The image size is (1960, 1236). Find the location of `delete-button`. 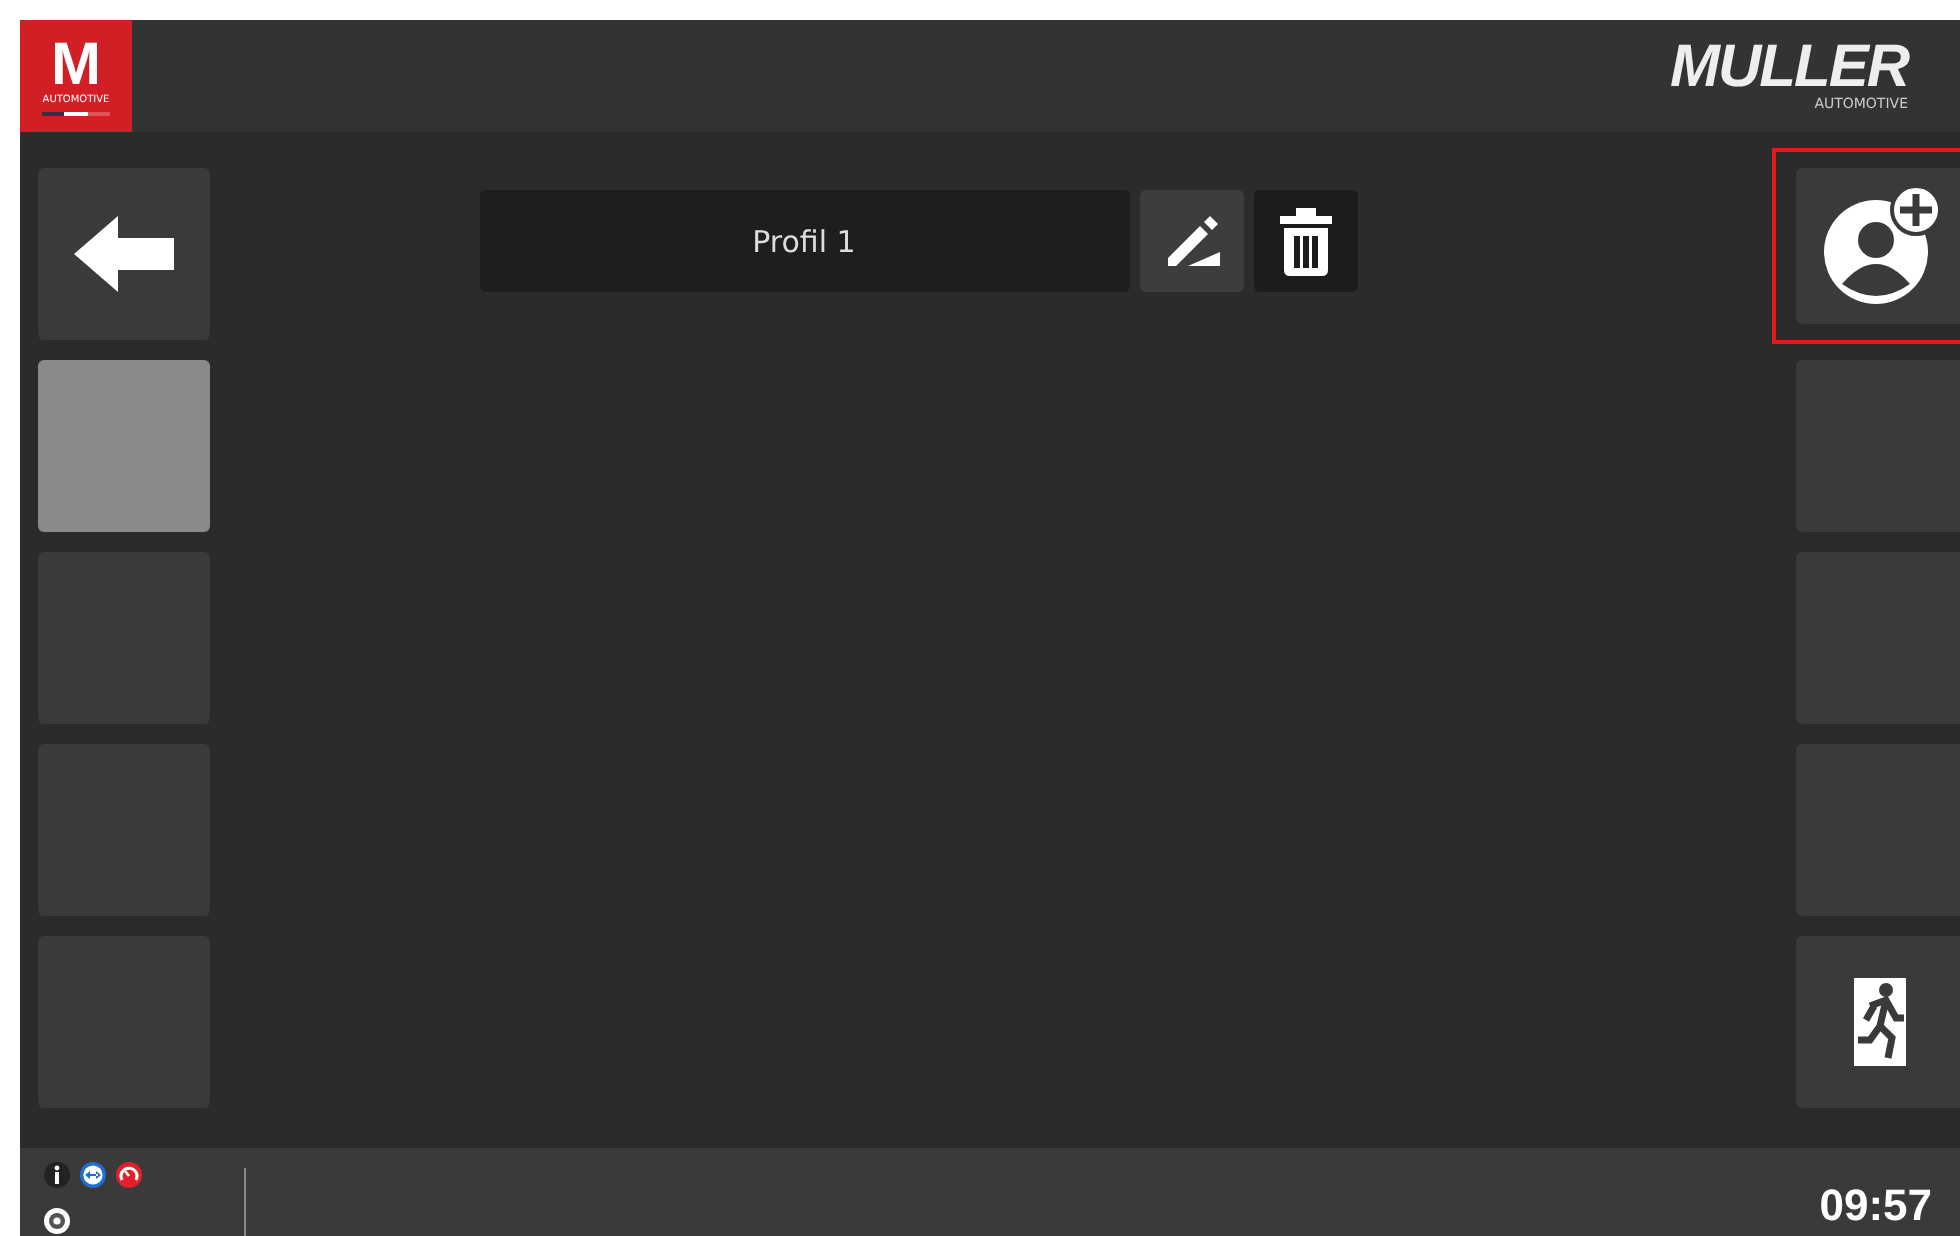

delete-button is located at coordinates (1305, 241).